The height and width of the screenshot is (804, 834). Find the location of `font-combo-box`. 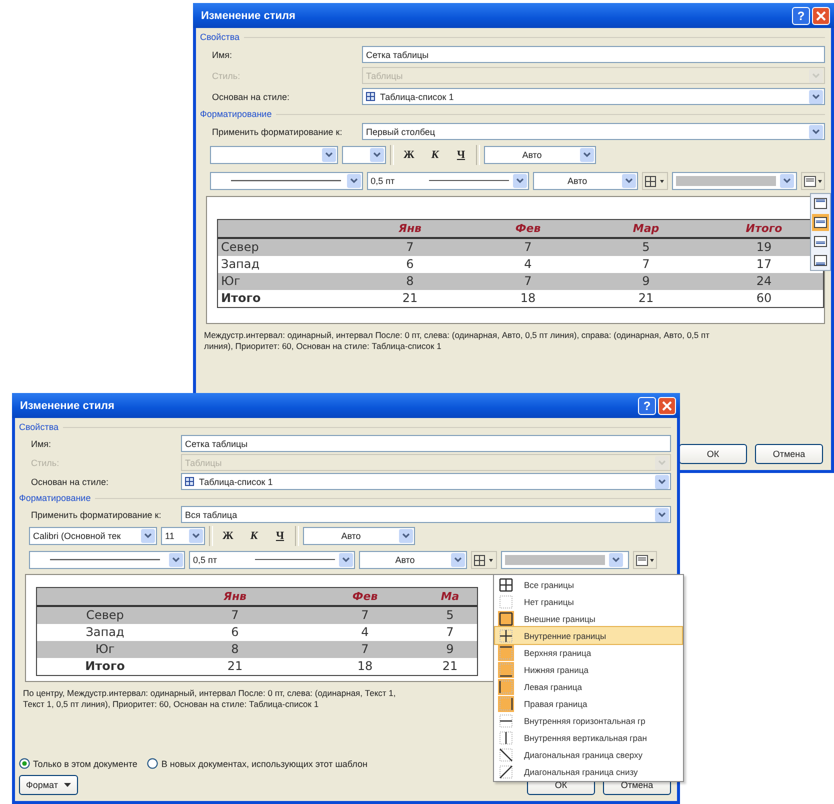

font-combo-box is located at coordinates (274, 155).